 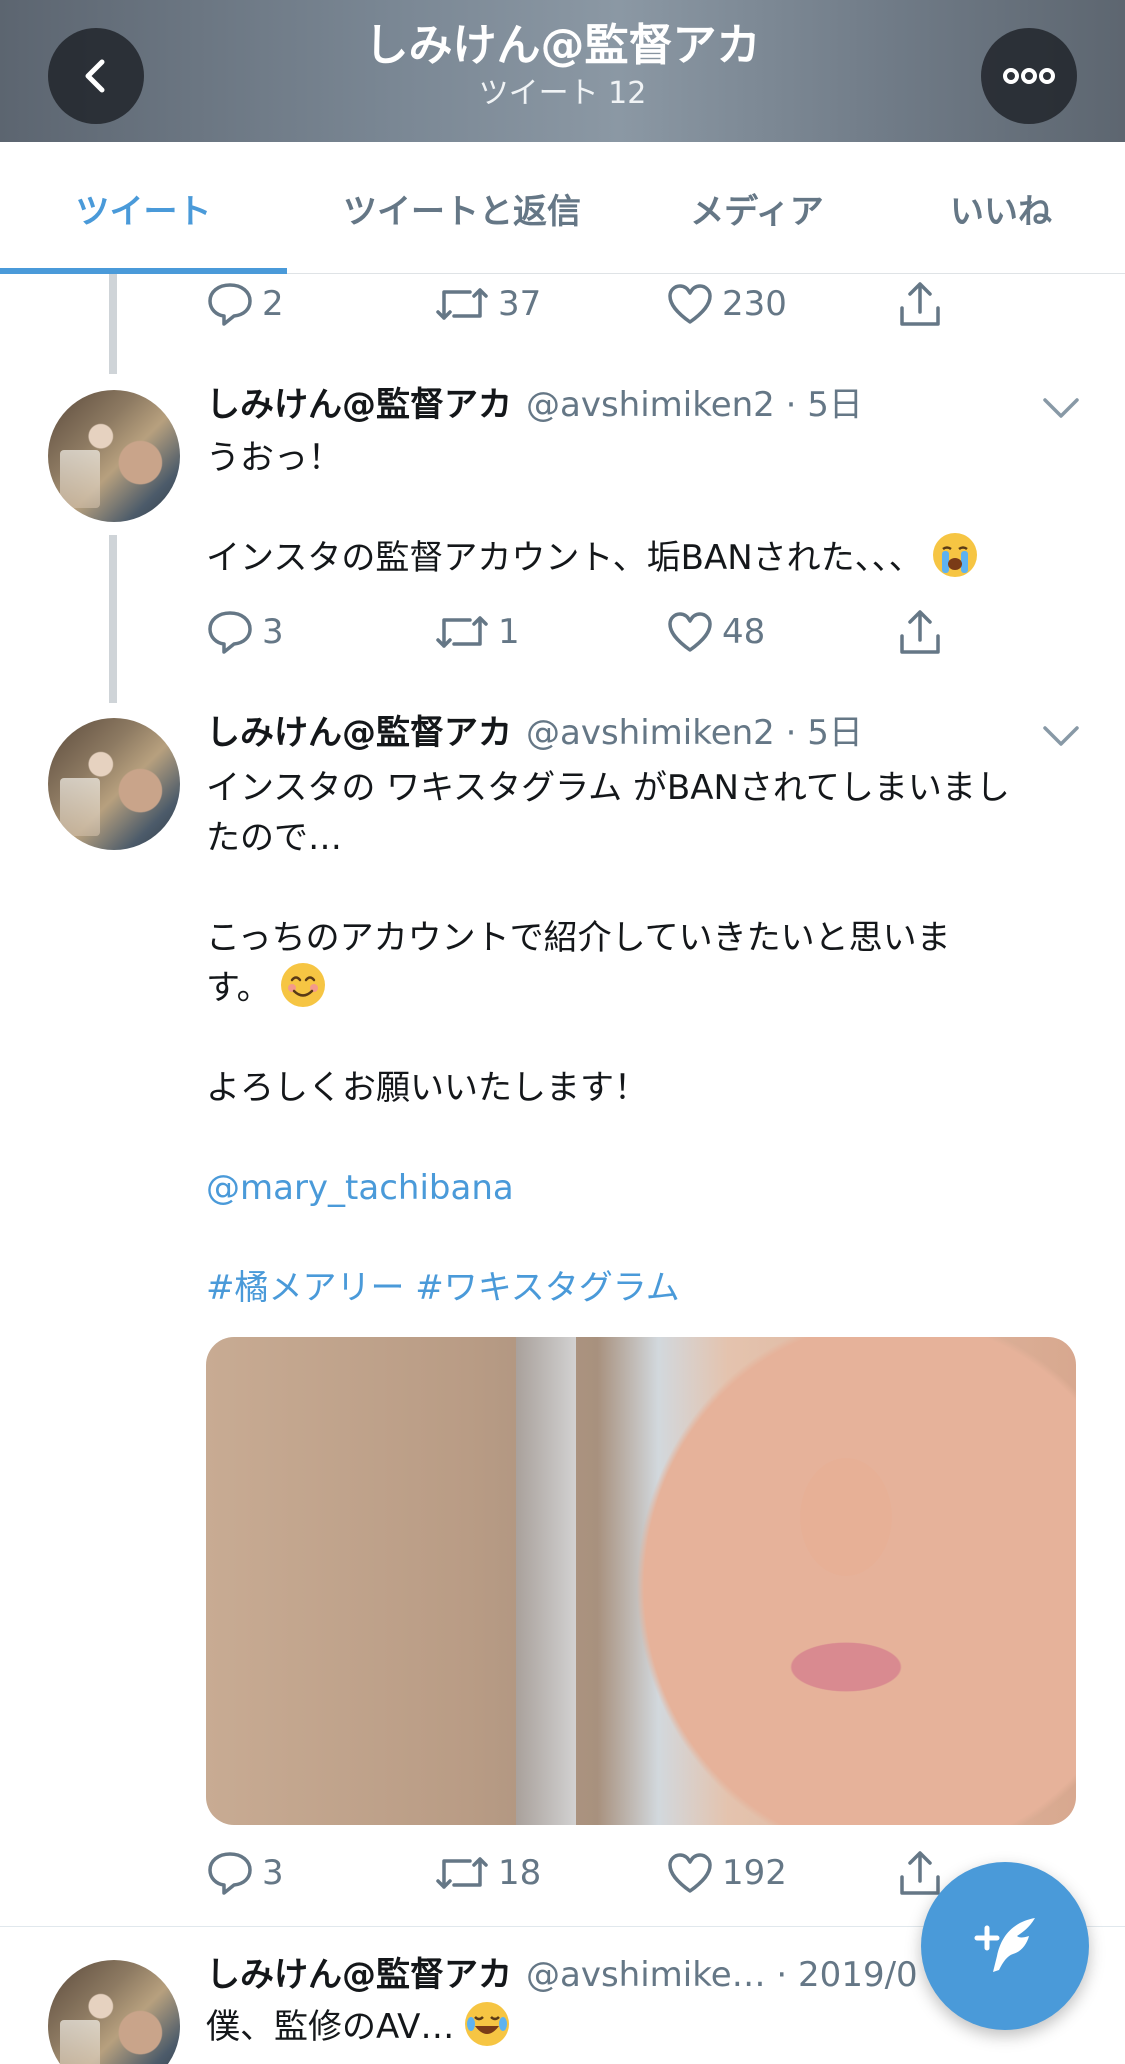 I want to click on compose-icon, so click(x=1004, y=1945).